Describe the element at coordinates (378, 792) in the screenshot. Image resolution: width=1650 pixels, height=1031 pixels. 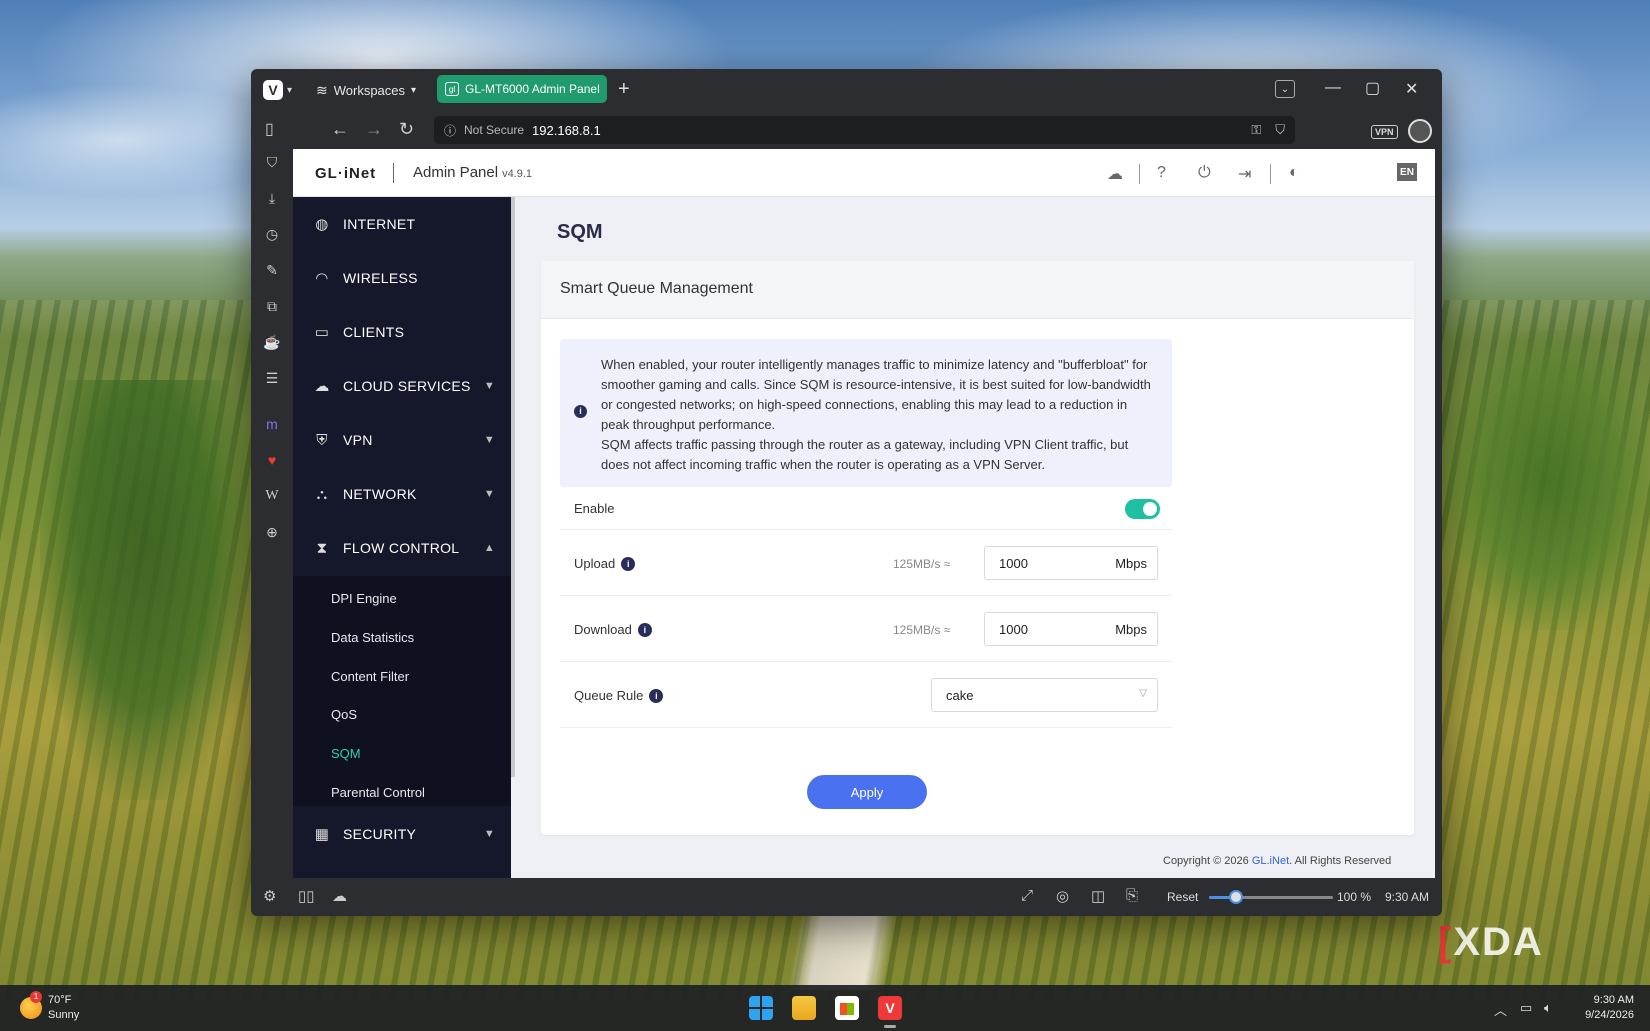
I see `sidebar-sub-parental-control: Parental Control` at that location.